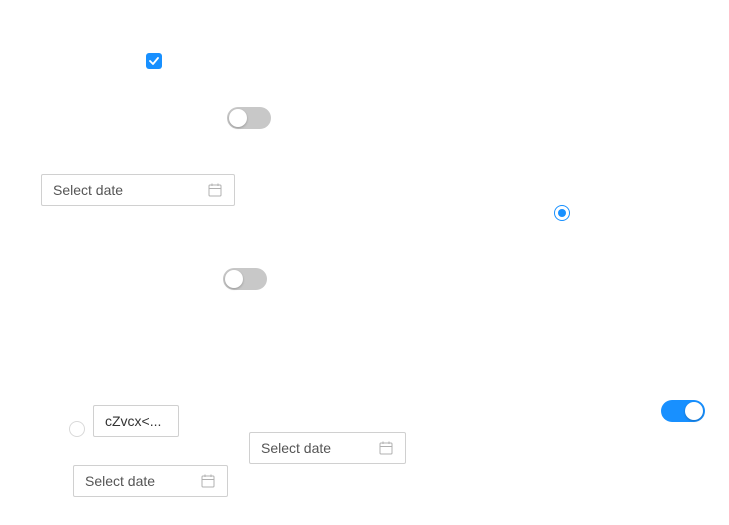  I want to click on radio-dot, so click(562, 213).